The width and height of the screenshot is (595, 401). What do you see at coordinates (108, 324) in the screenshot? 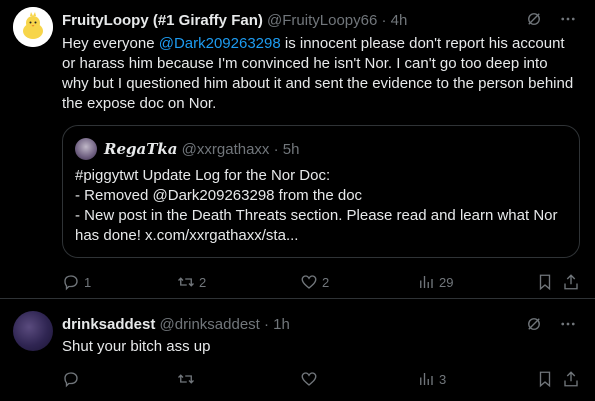
I see `display-name: drinksaddest` at bounding box center [108, 324].